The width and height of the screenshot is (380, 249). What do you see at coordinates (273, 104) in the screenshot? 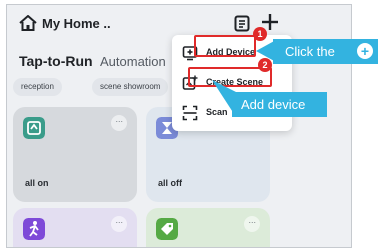
I see `callout-text: Add device` at bounding box center [273, 104].